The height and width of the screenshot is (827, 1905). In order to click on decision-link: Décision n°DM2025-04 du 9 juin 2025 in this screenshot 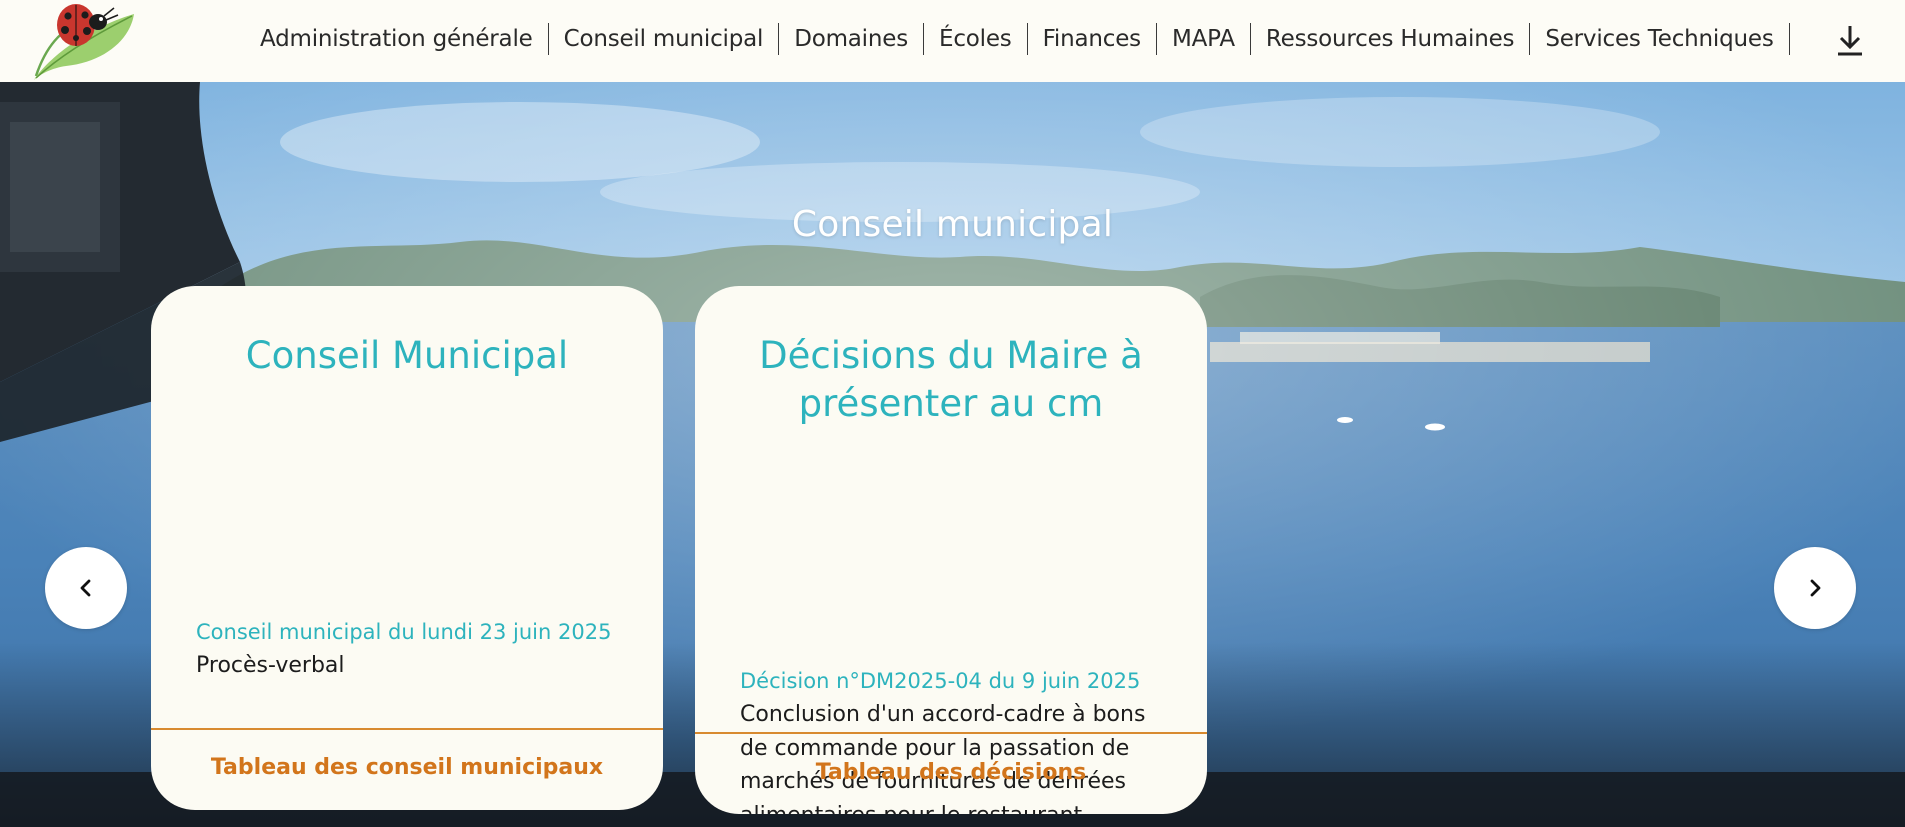, I will do `click(953, 681)`.